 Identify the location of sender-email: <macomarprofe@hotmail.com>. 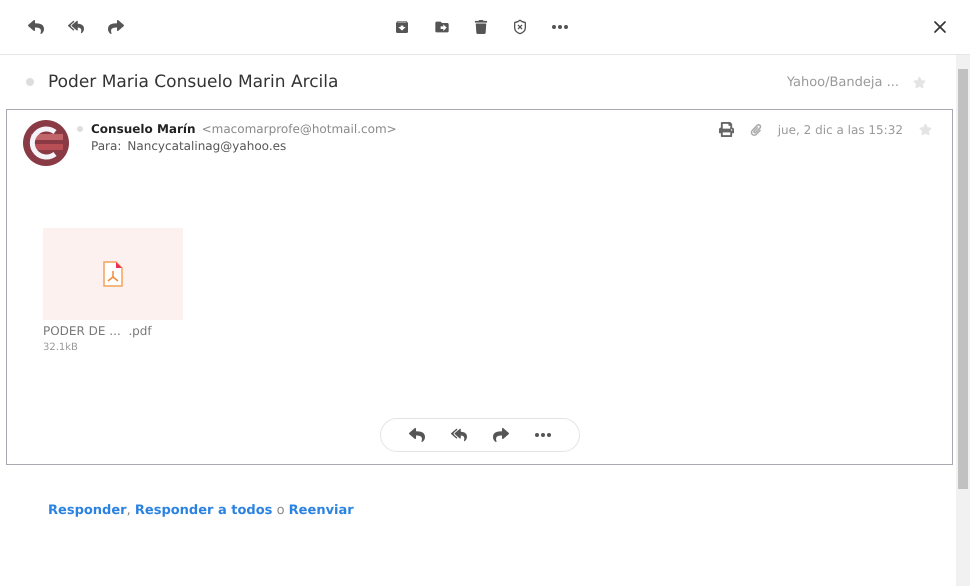
(299, 129).